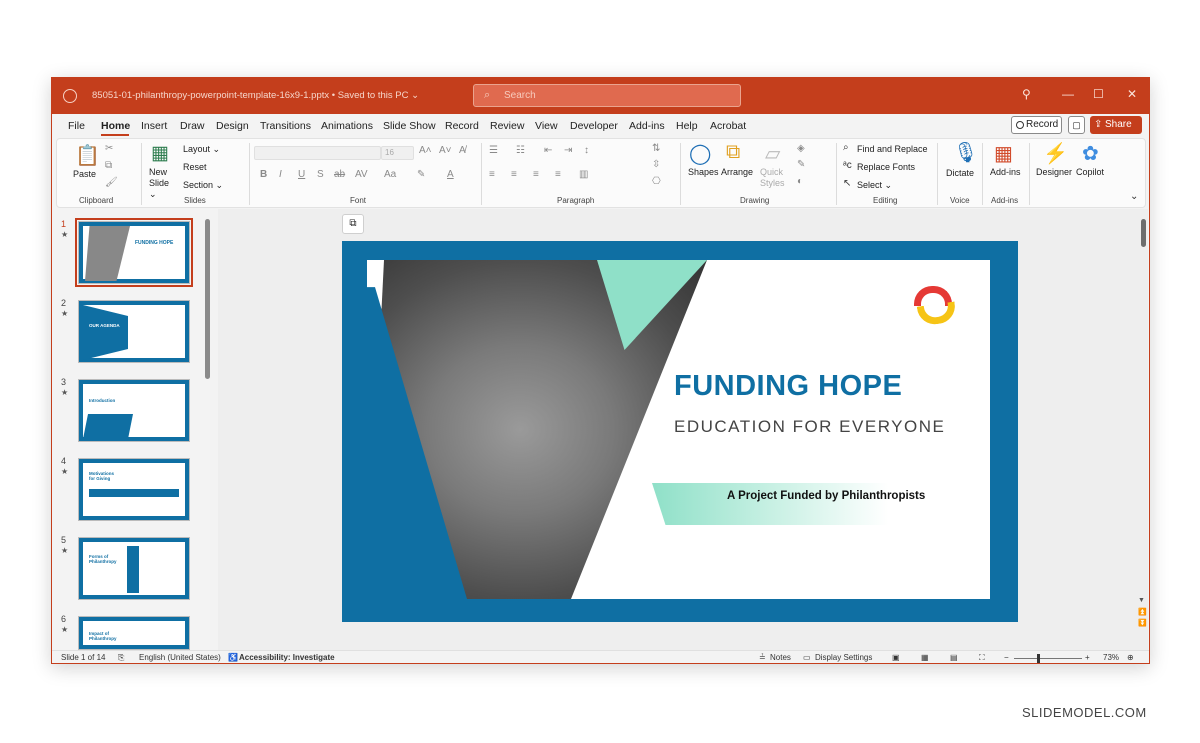 The height and width of the screenshot is (743, 1200). What do you see at coordinates (687, 126) in the screenshot?
I see `tab-help: Help` at bounding box center [687, 126].